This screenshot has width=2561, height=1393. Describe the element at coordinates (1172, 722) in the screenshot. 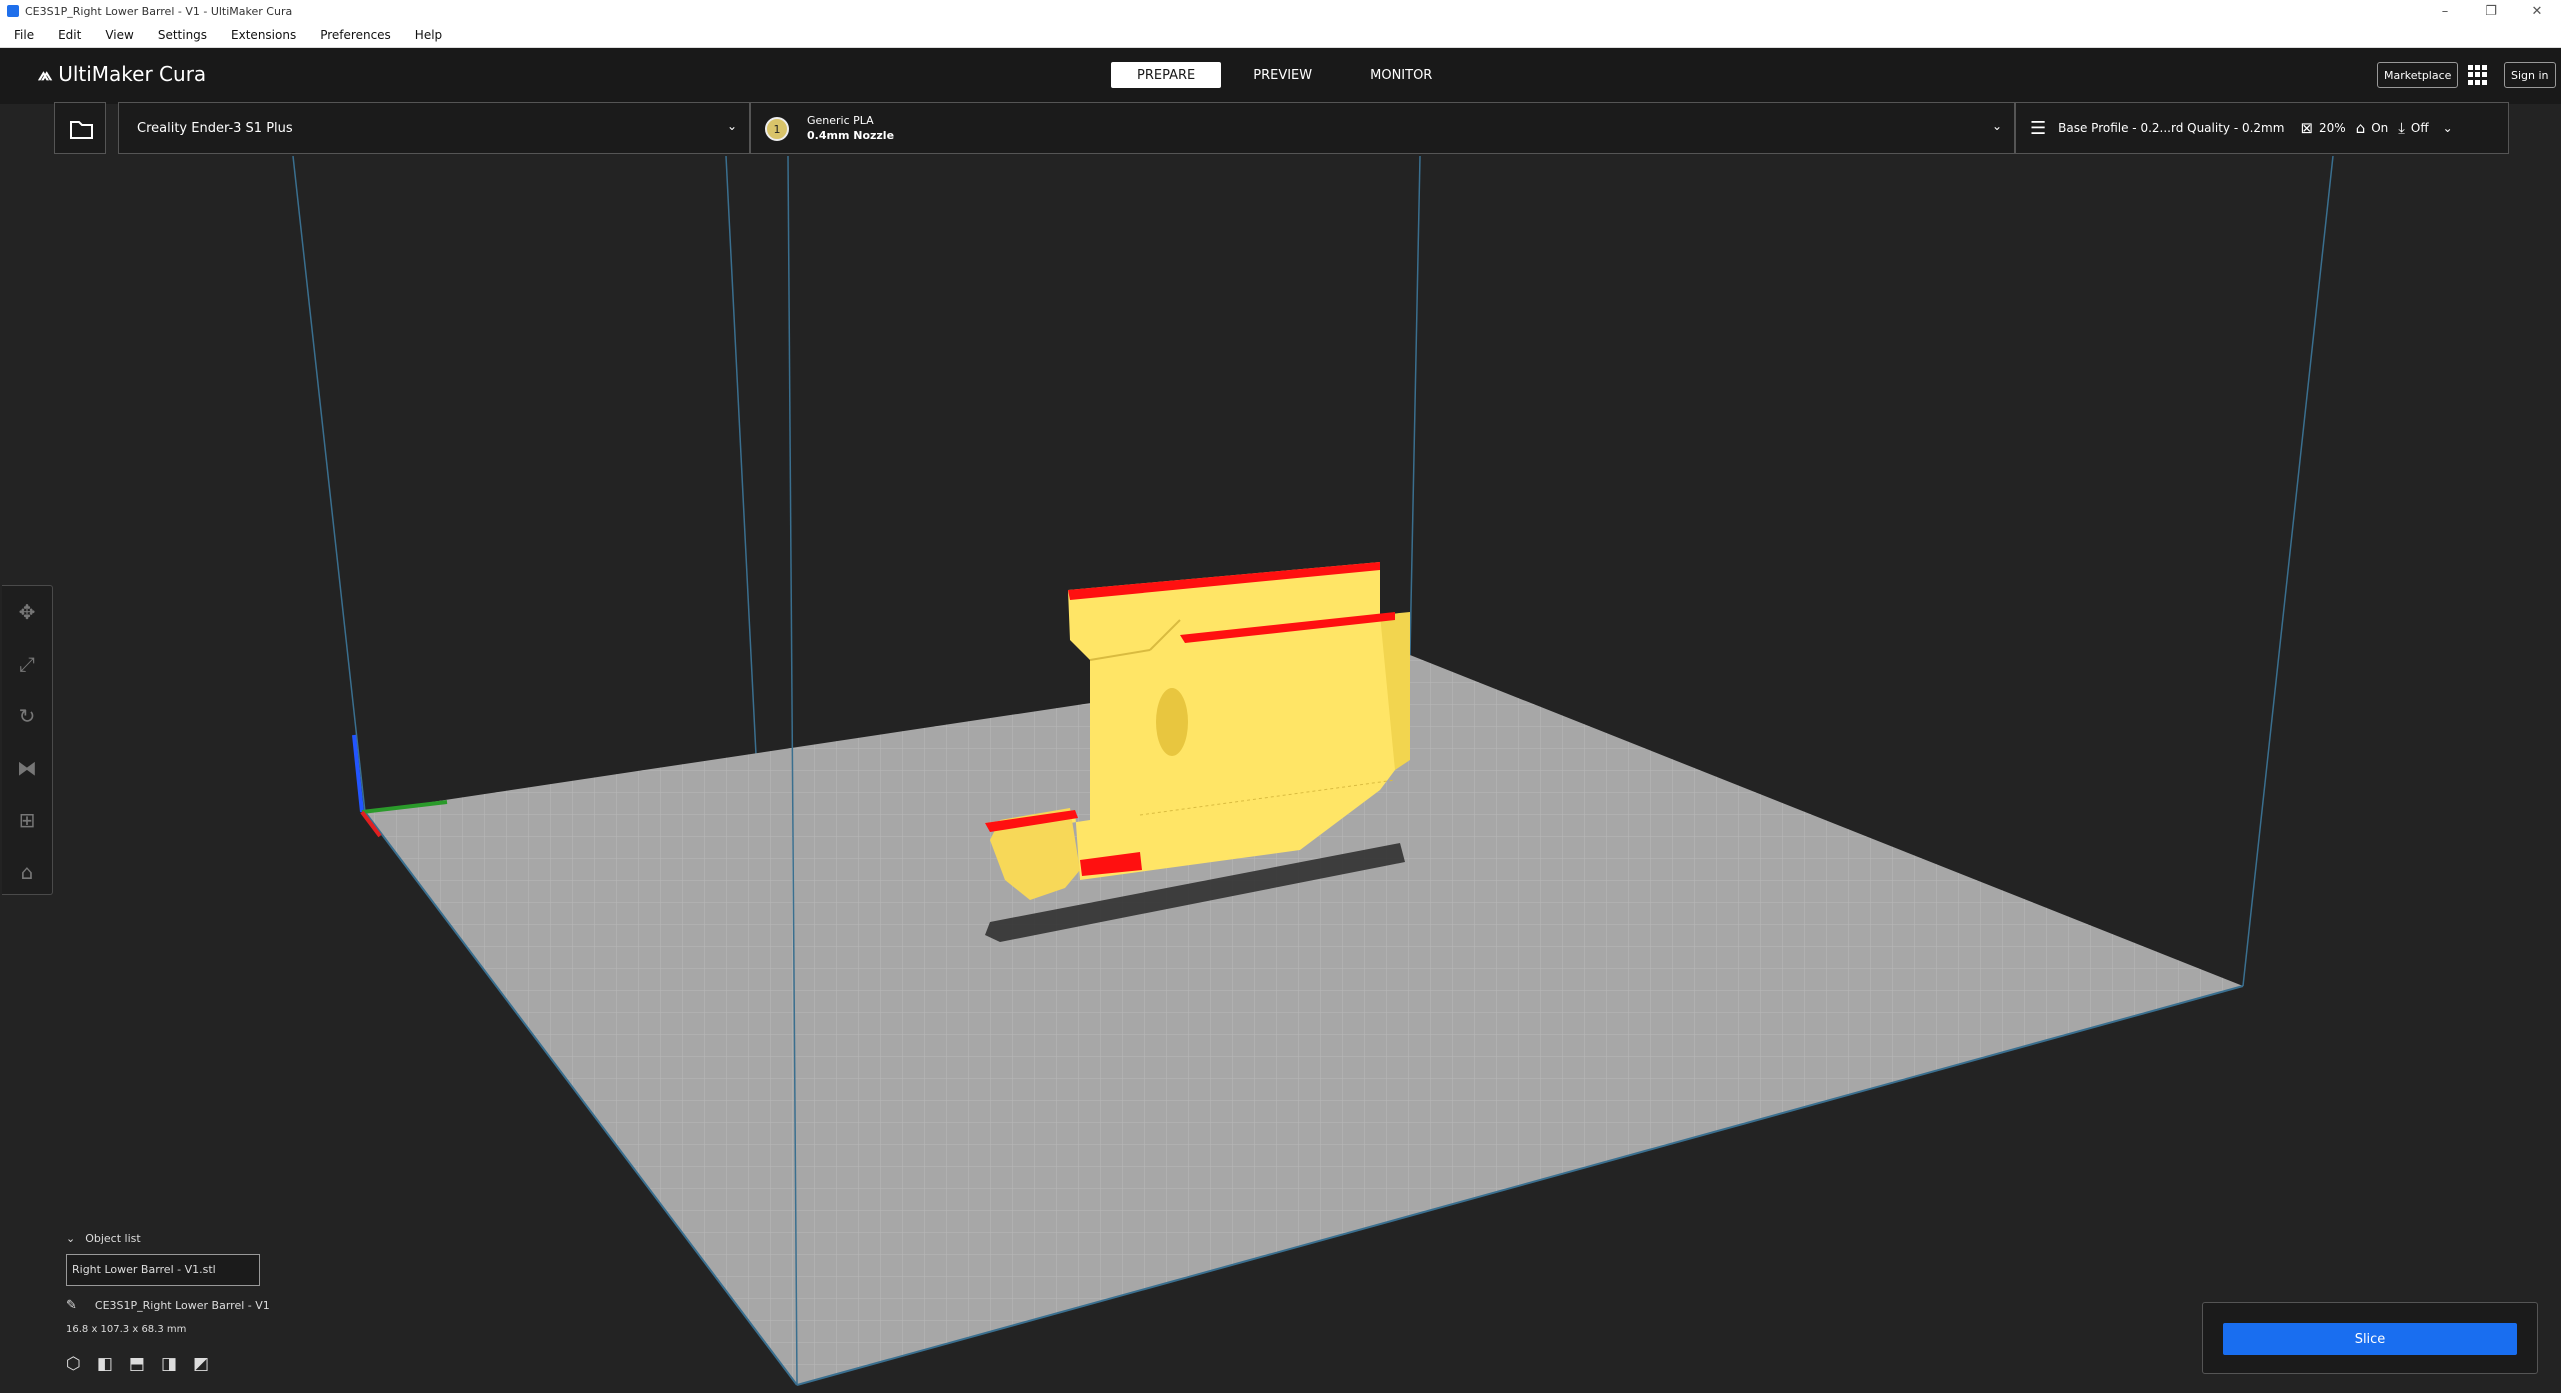

I see `model-hole` at that location.